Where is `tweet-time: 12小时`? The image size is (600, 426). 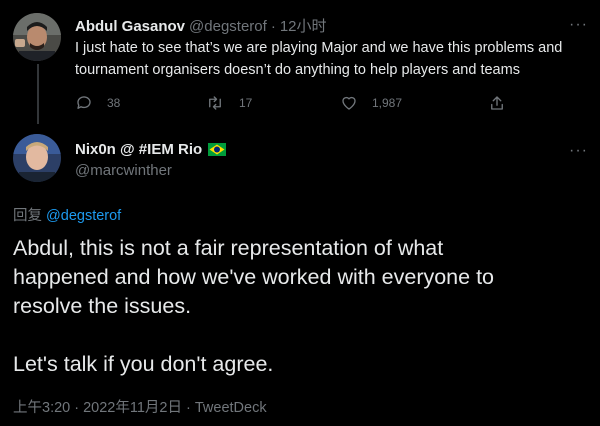
tweet-time: 12小时 is located at coordinates (303, 25).